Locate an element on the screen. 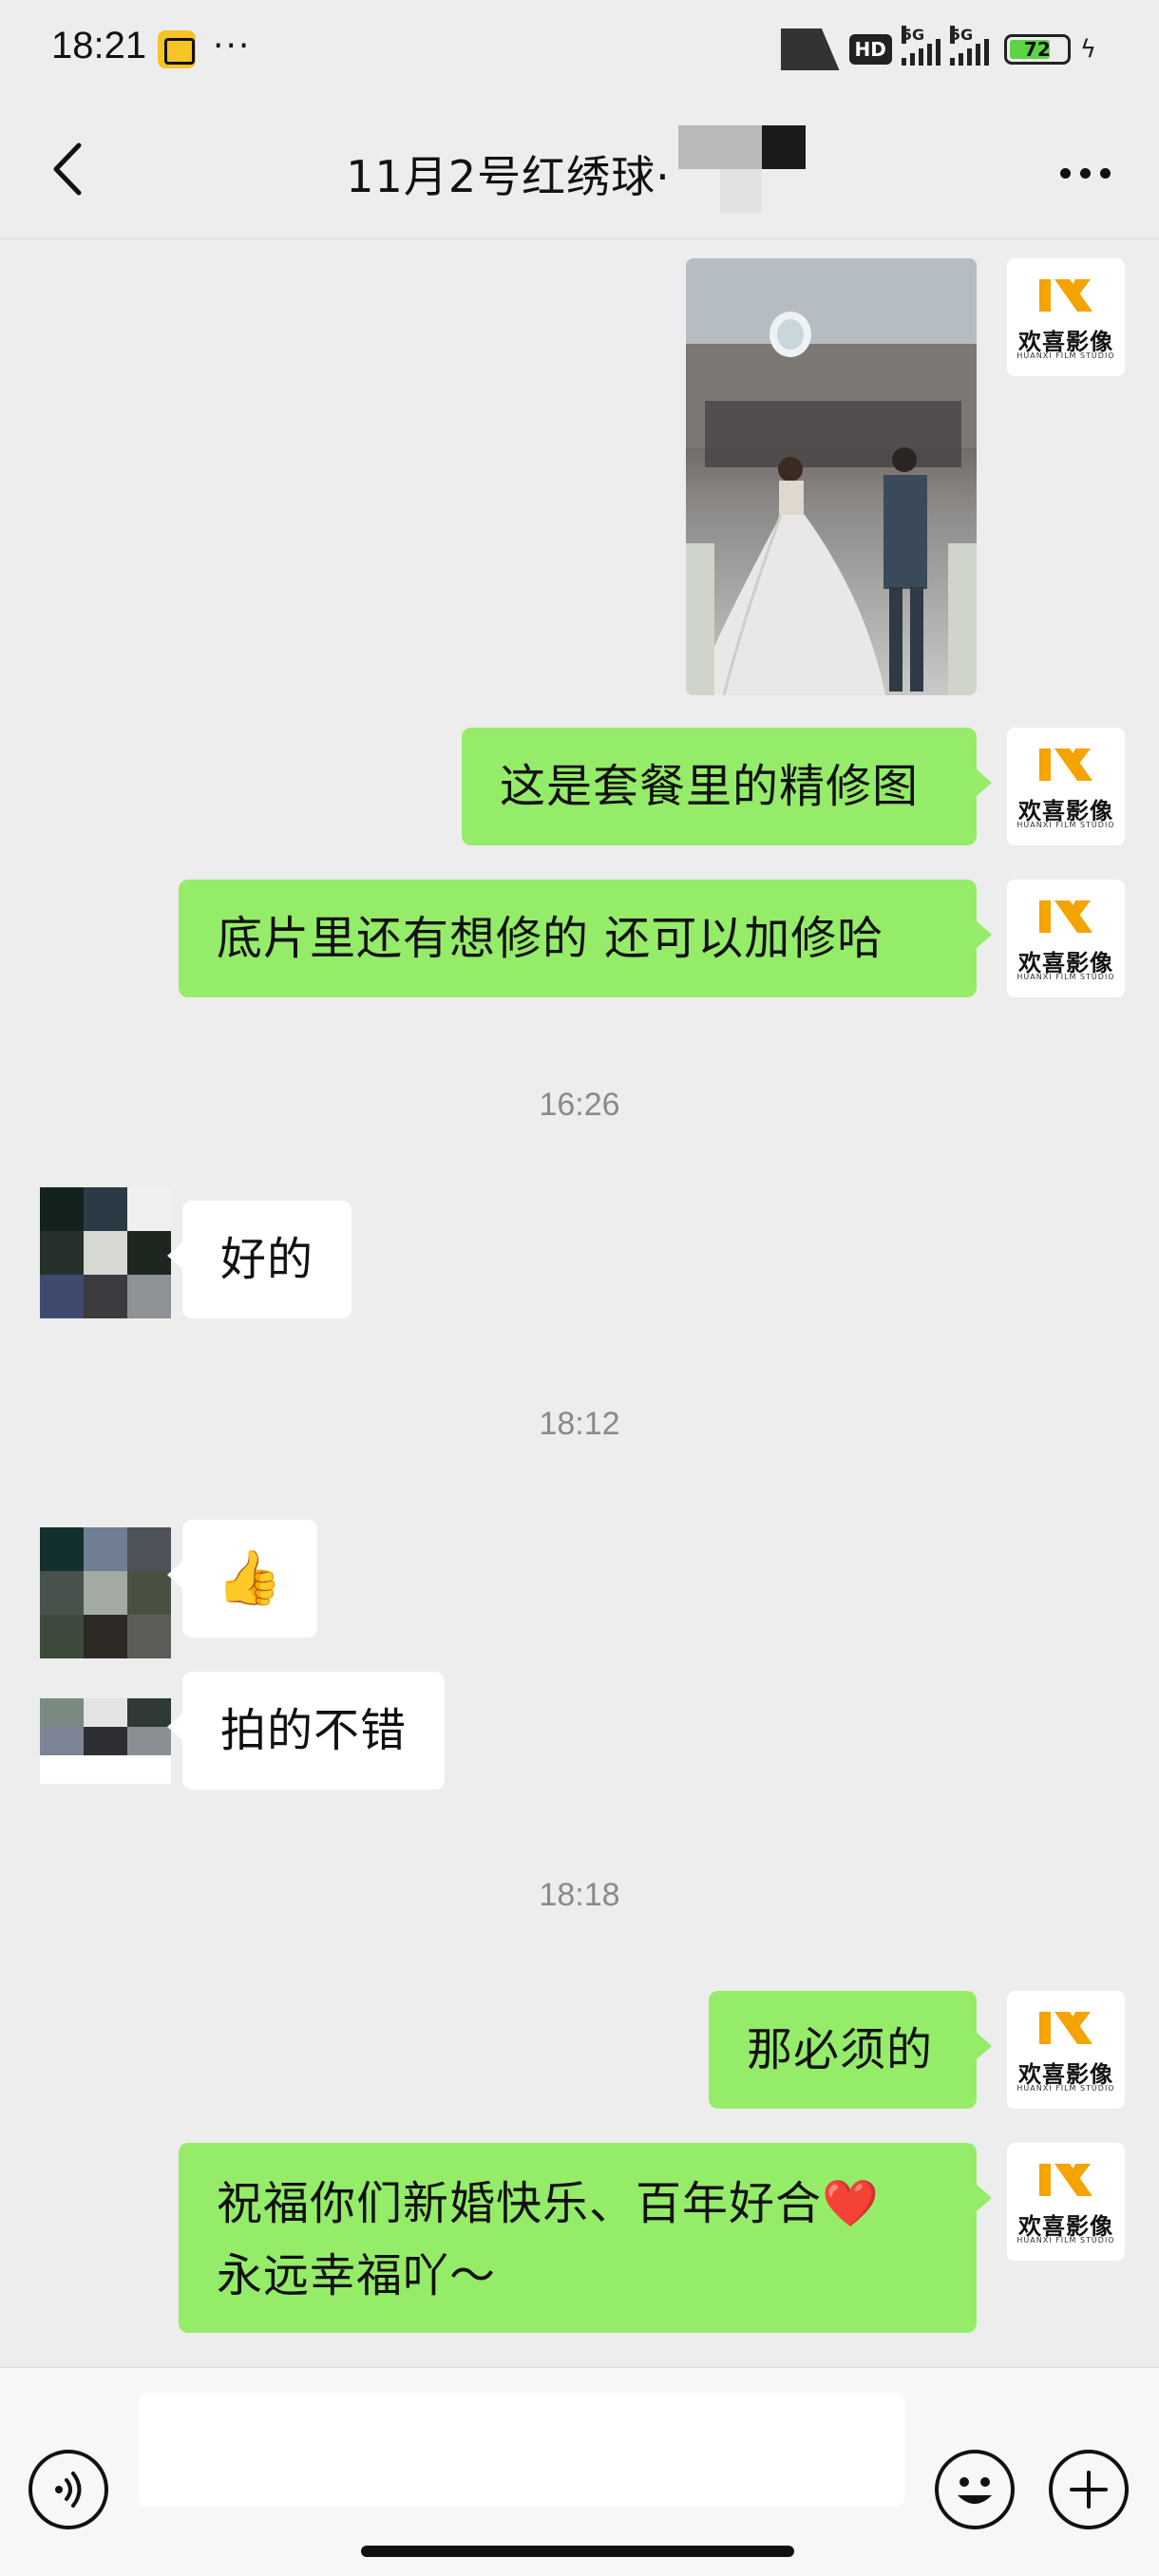 The width and height of the screenshot is (1159, 2576). chat-header: 11月2号红绣球· is located at coordinates (579, 169).